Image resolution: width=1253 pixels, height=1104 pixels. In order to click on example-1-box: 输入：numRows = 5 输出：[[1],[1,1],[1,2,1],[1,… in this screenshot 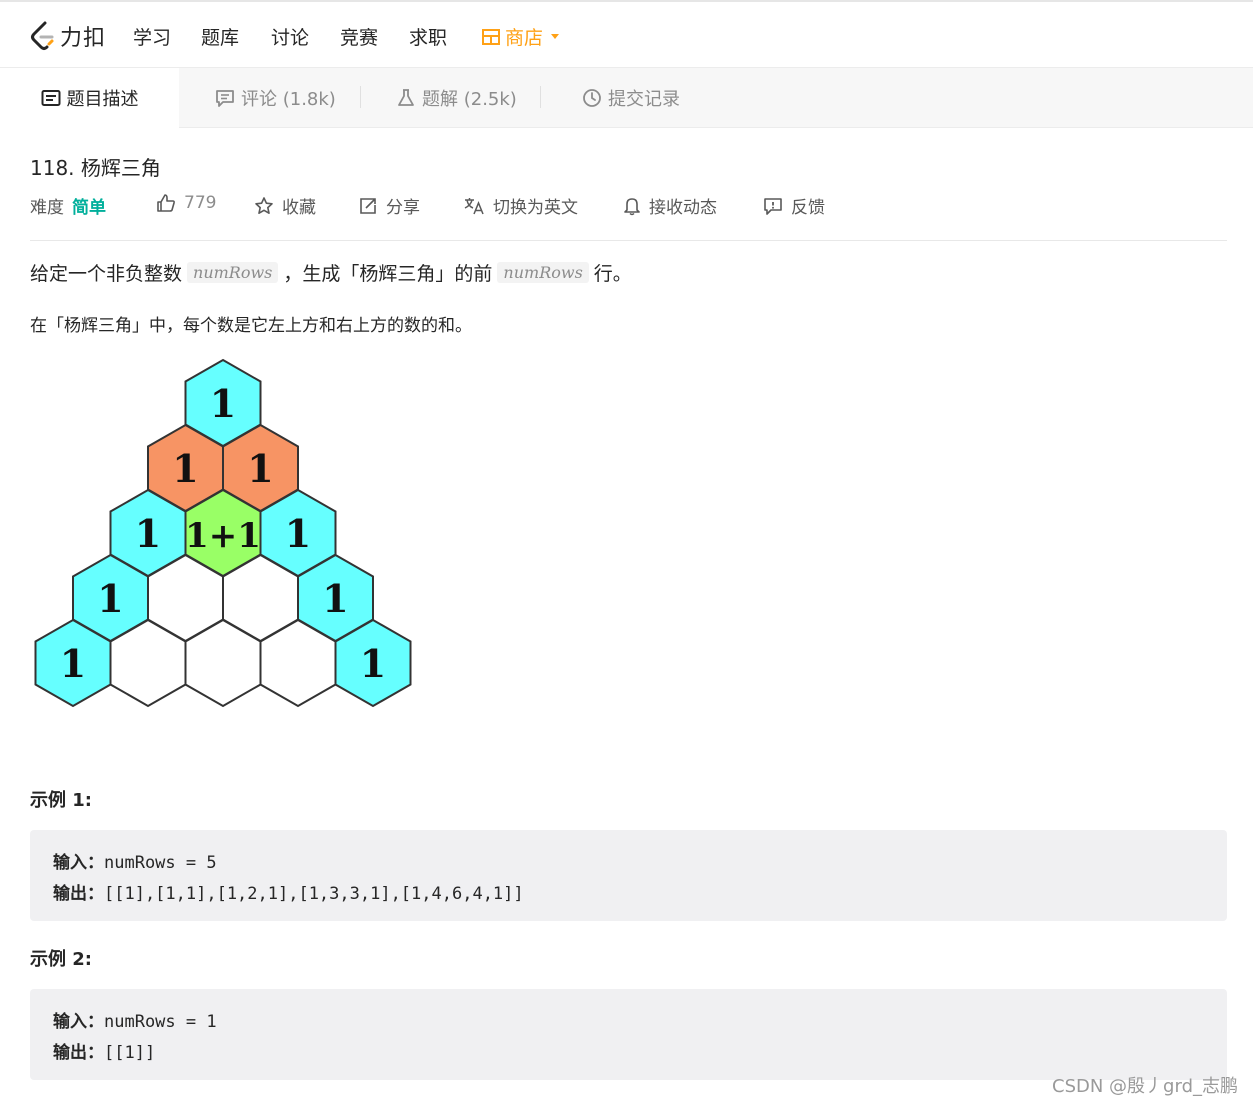, I will do `click(628, 875)`.